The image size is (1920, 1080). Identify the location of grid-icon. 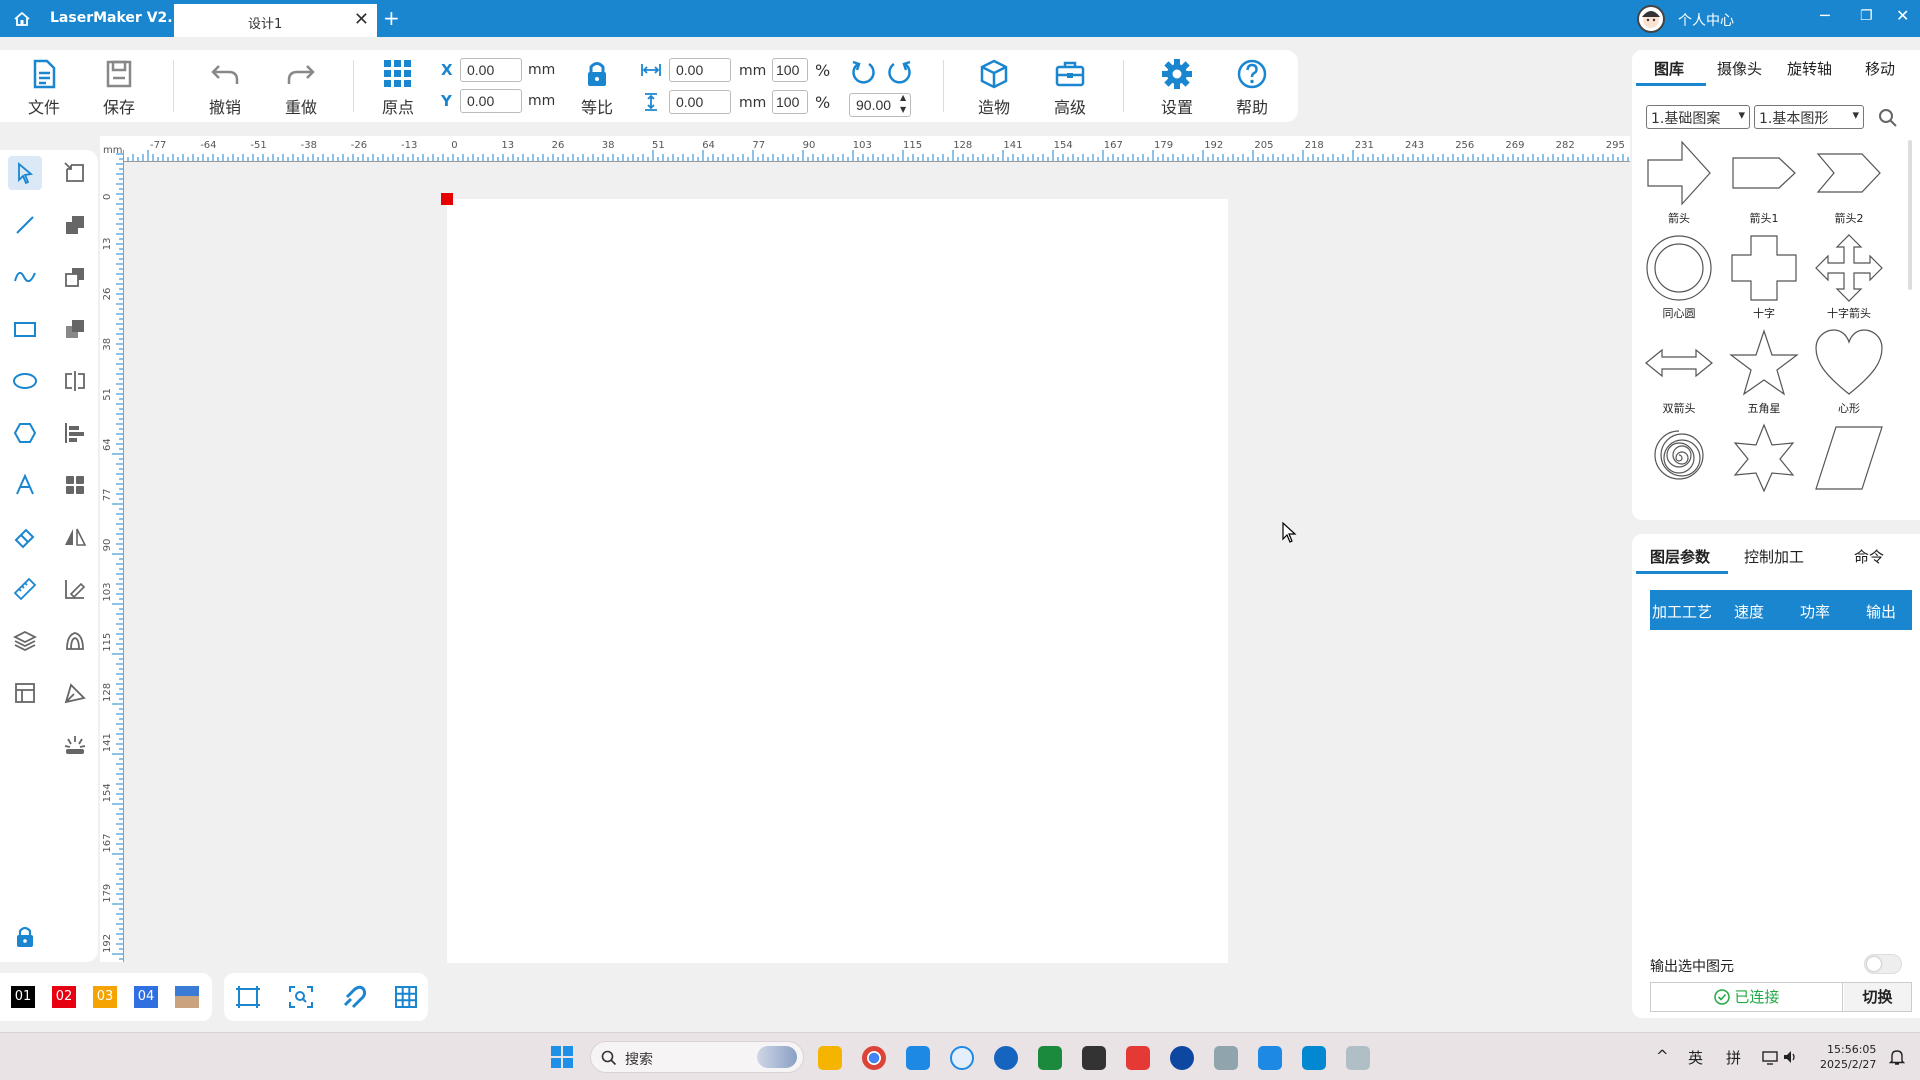
(406, 997).